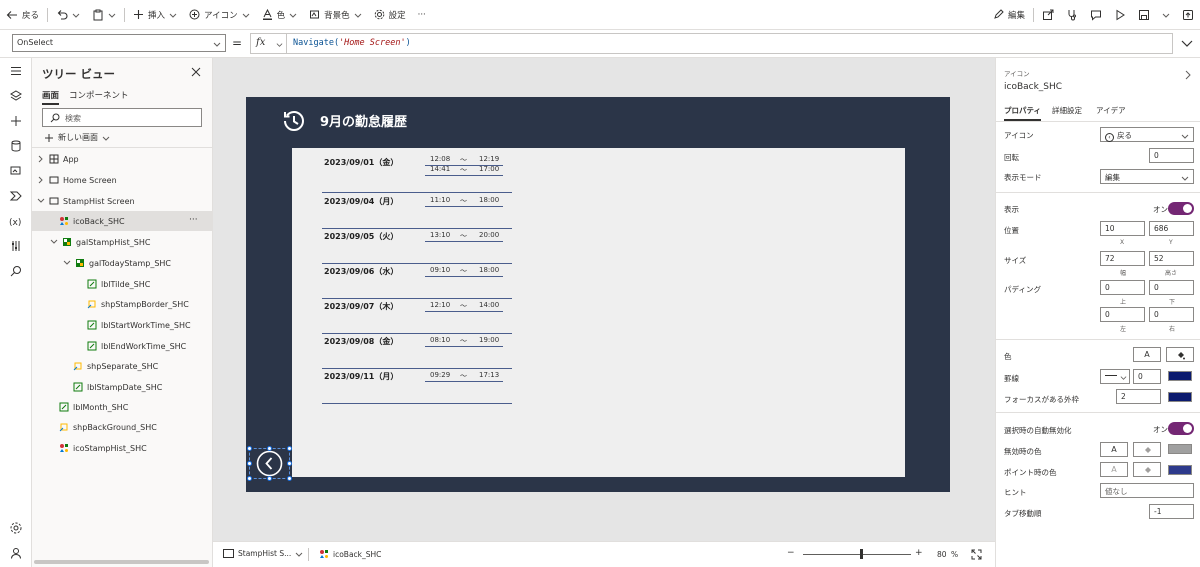  Describe the element at coordinates (16, 96) in the screenshot. I see `layers-icon` at that location.